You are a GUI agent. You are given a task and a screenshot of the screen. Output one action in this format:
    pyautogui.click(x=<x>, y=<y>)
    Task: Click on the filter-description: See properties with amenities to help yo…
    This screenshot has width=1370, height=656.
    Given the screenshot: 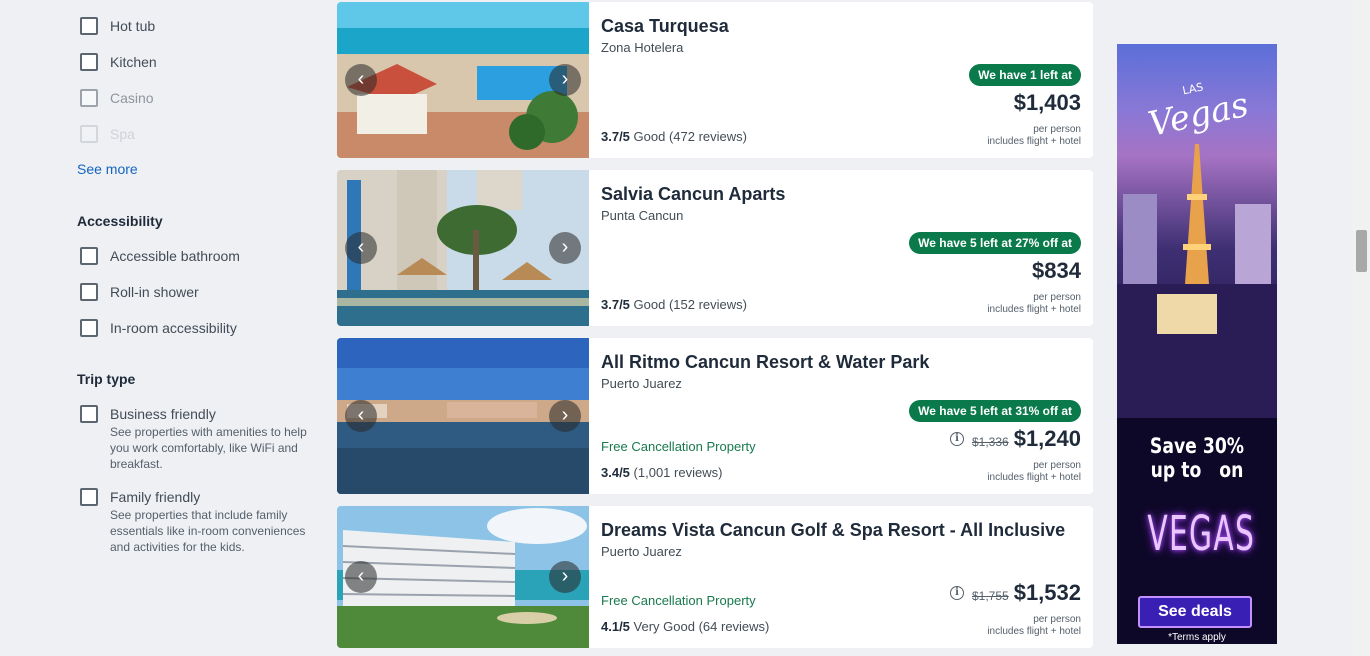 What is the action you would take?
    pyautogui.click(x=208, y=448)
    